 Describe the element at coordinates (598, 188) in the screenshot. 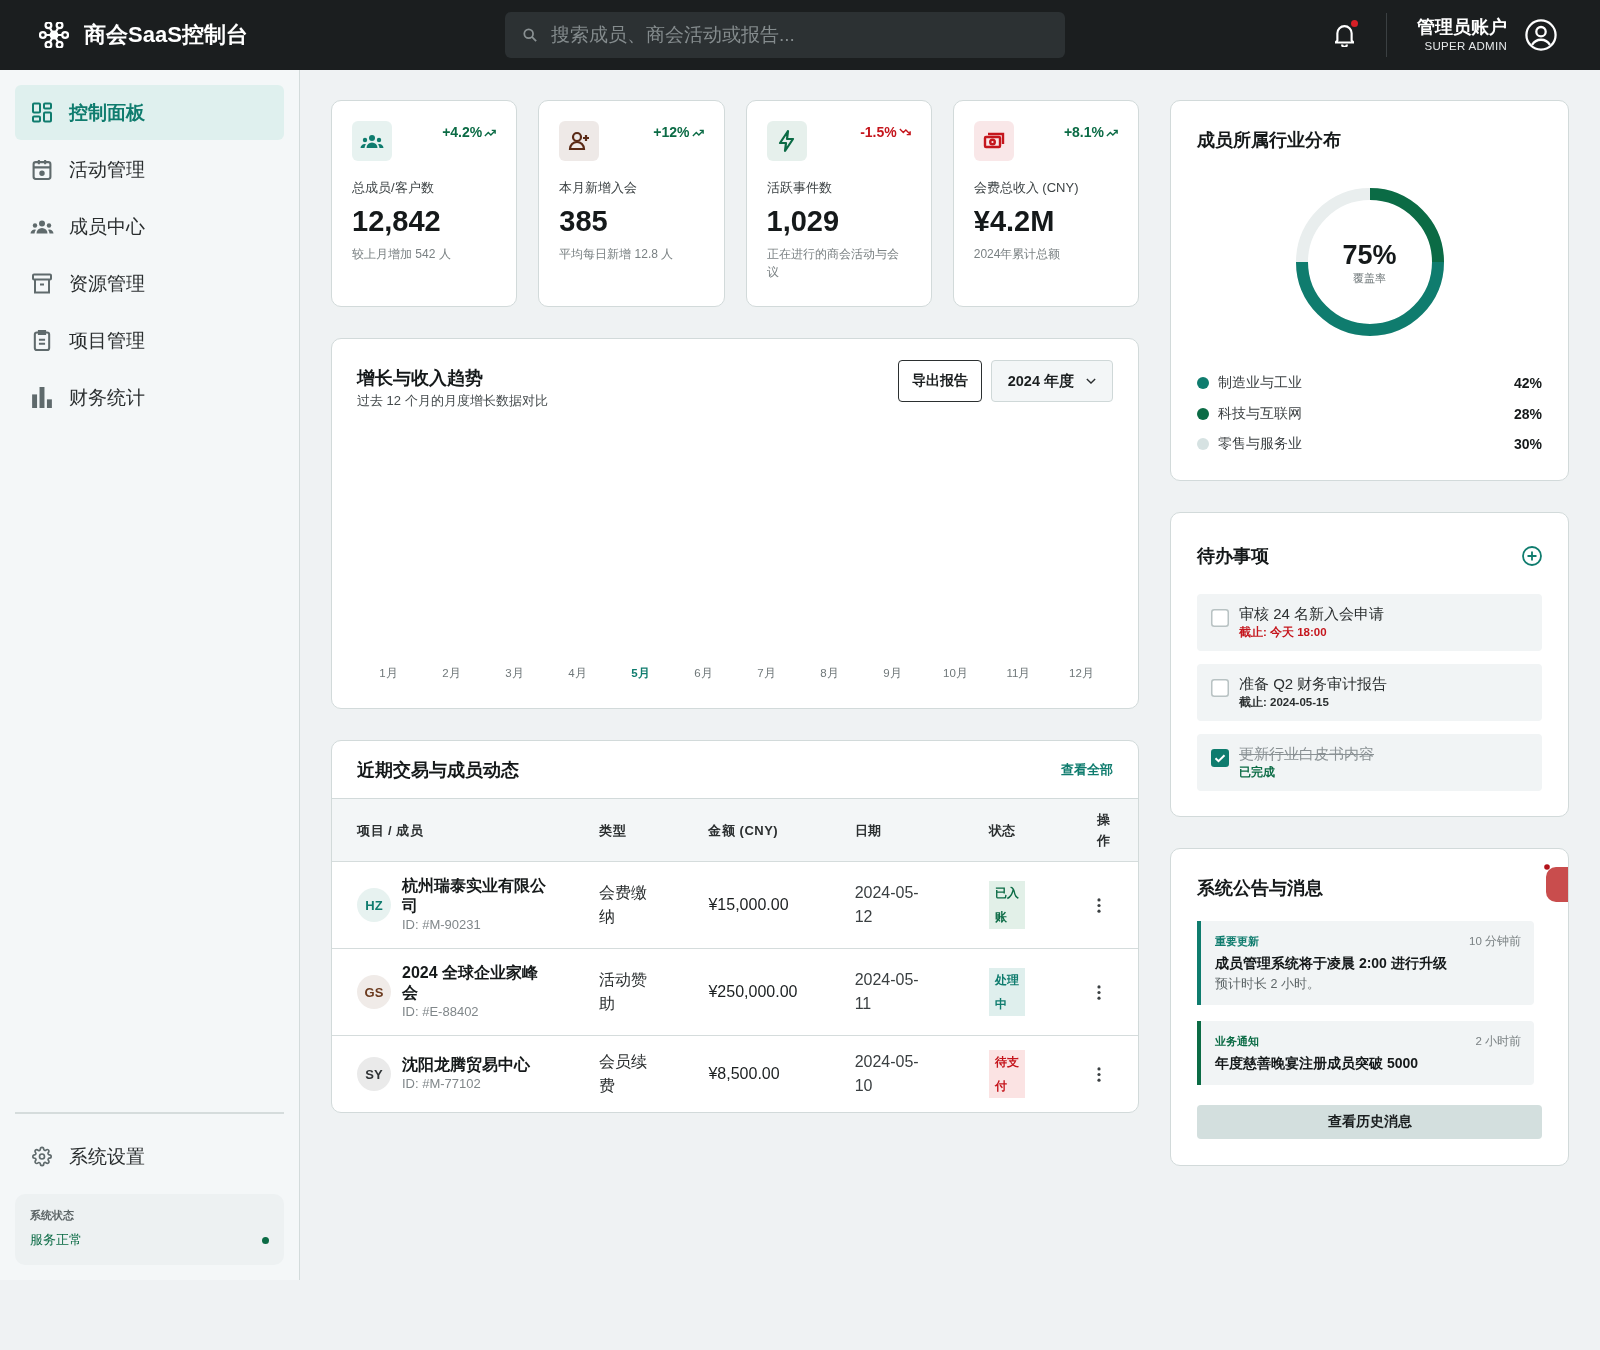

I see `stat-label: 本月新增入会` at that location.